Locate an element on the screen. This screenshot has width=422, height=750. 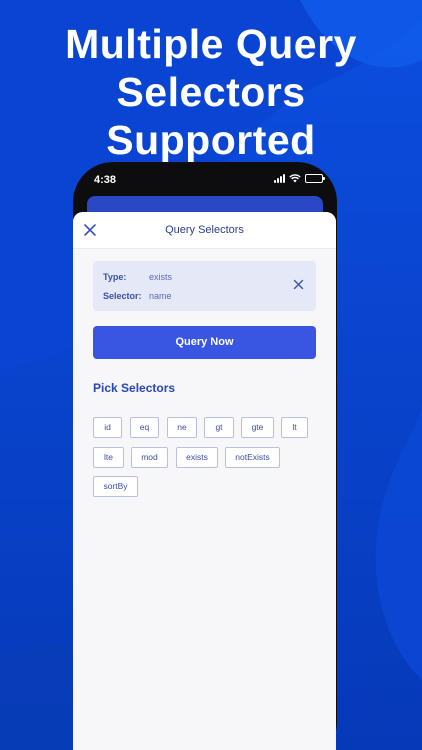
signal-icon is located at coordinates (279, 178).